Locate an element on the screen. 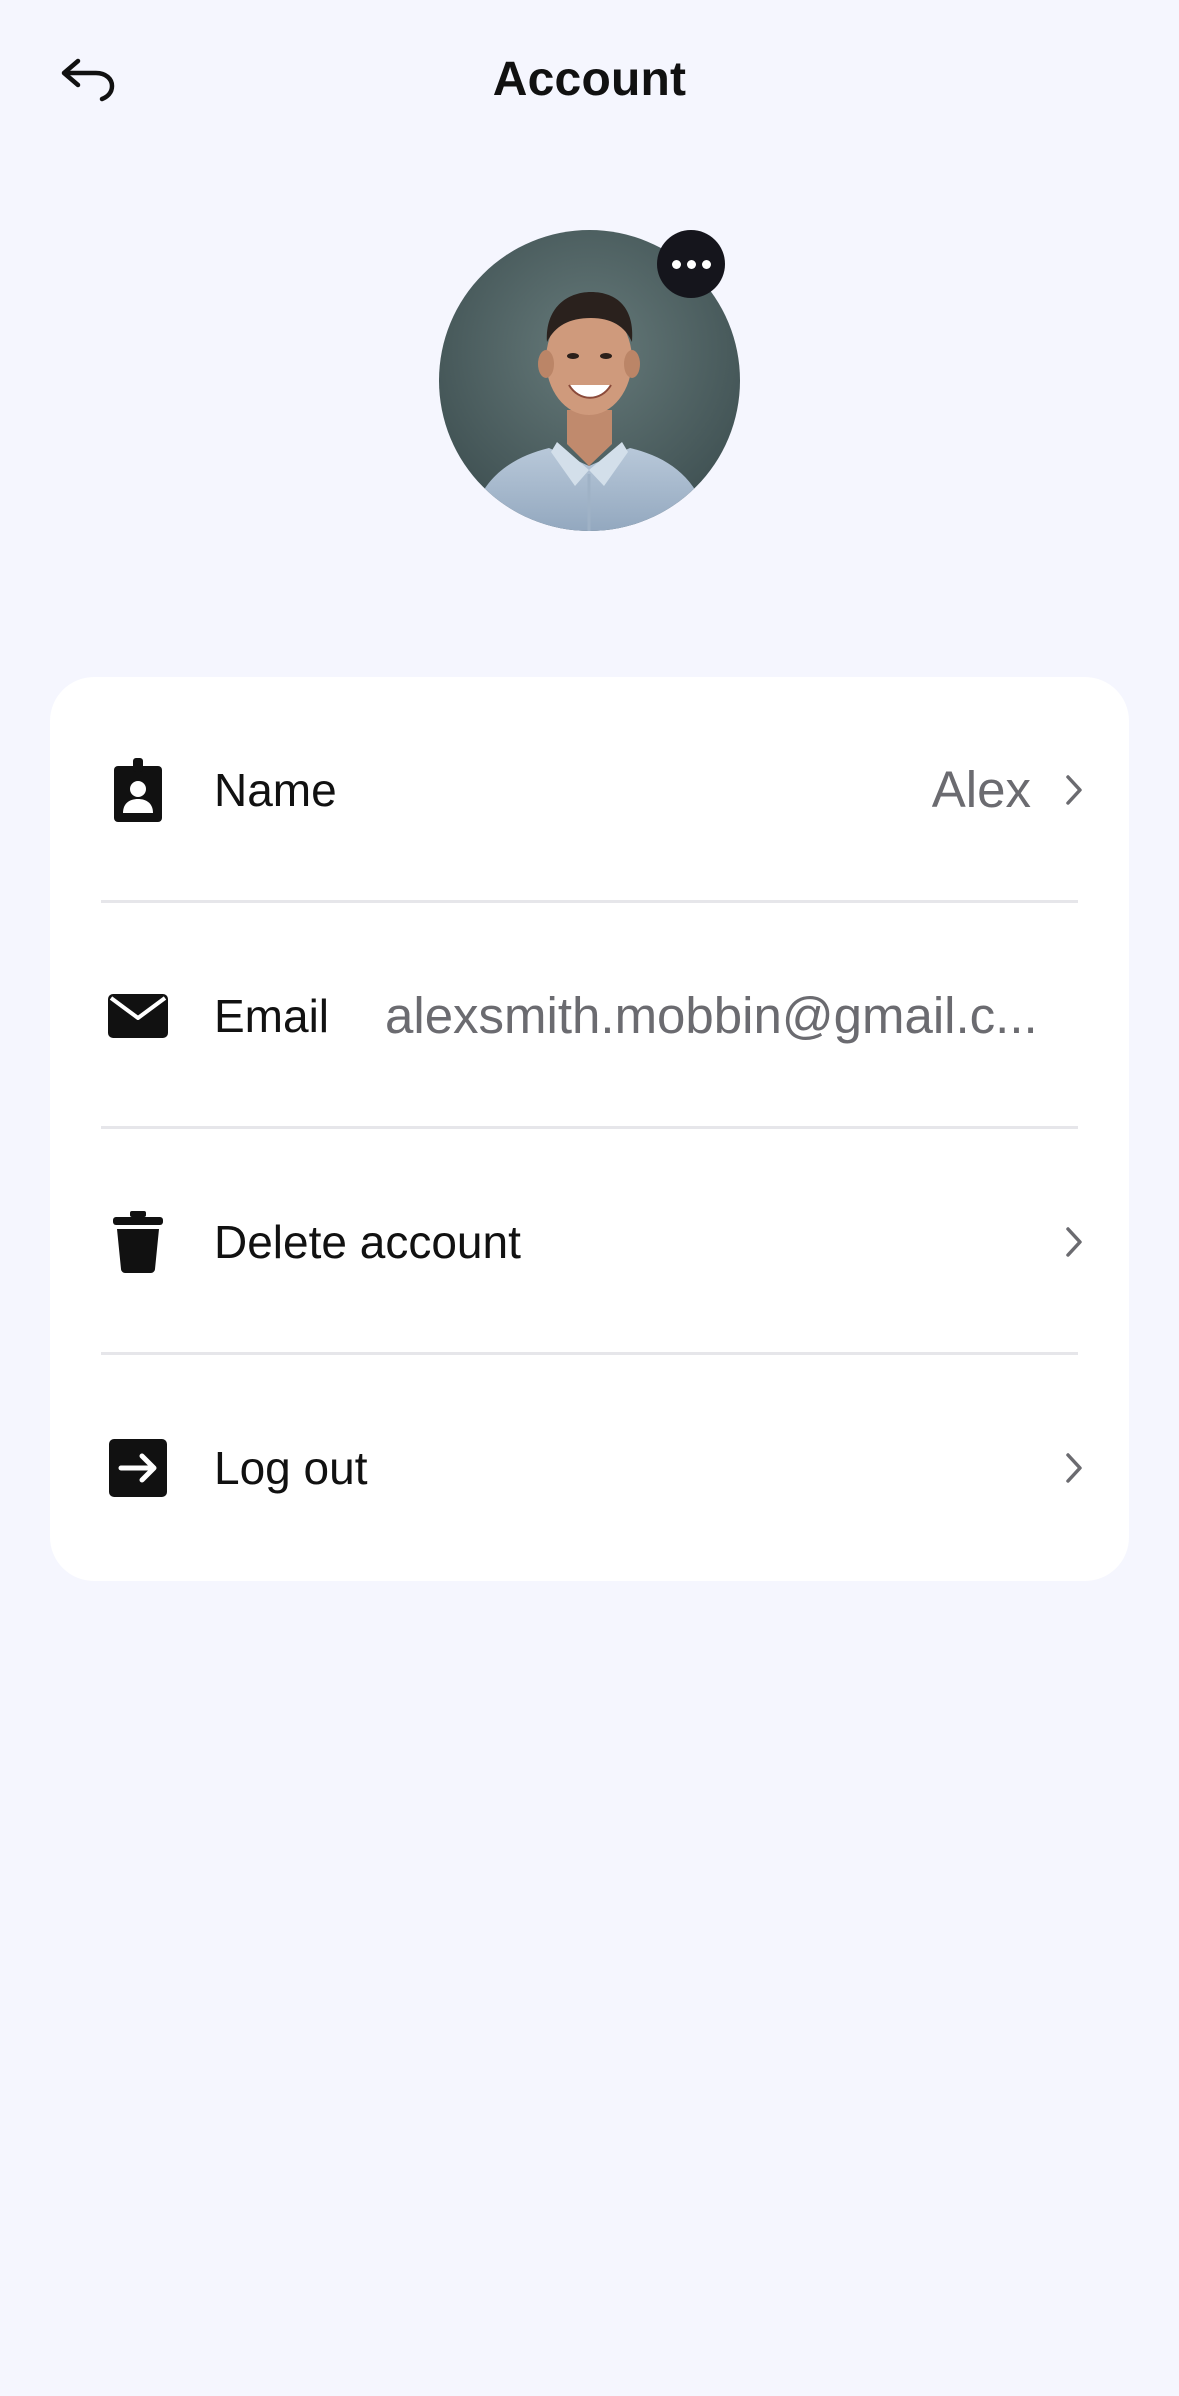 This screenshot has height=2396, width=1179. name-value: Alex is located at coordinates (981, 789).